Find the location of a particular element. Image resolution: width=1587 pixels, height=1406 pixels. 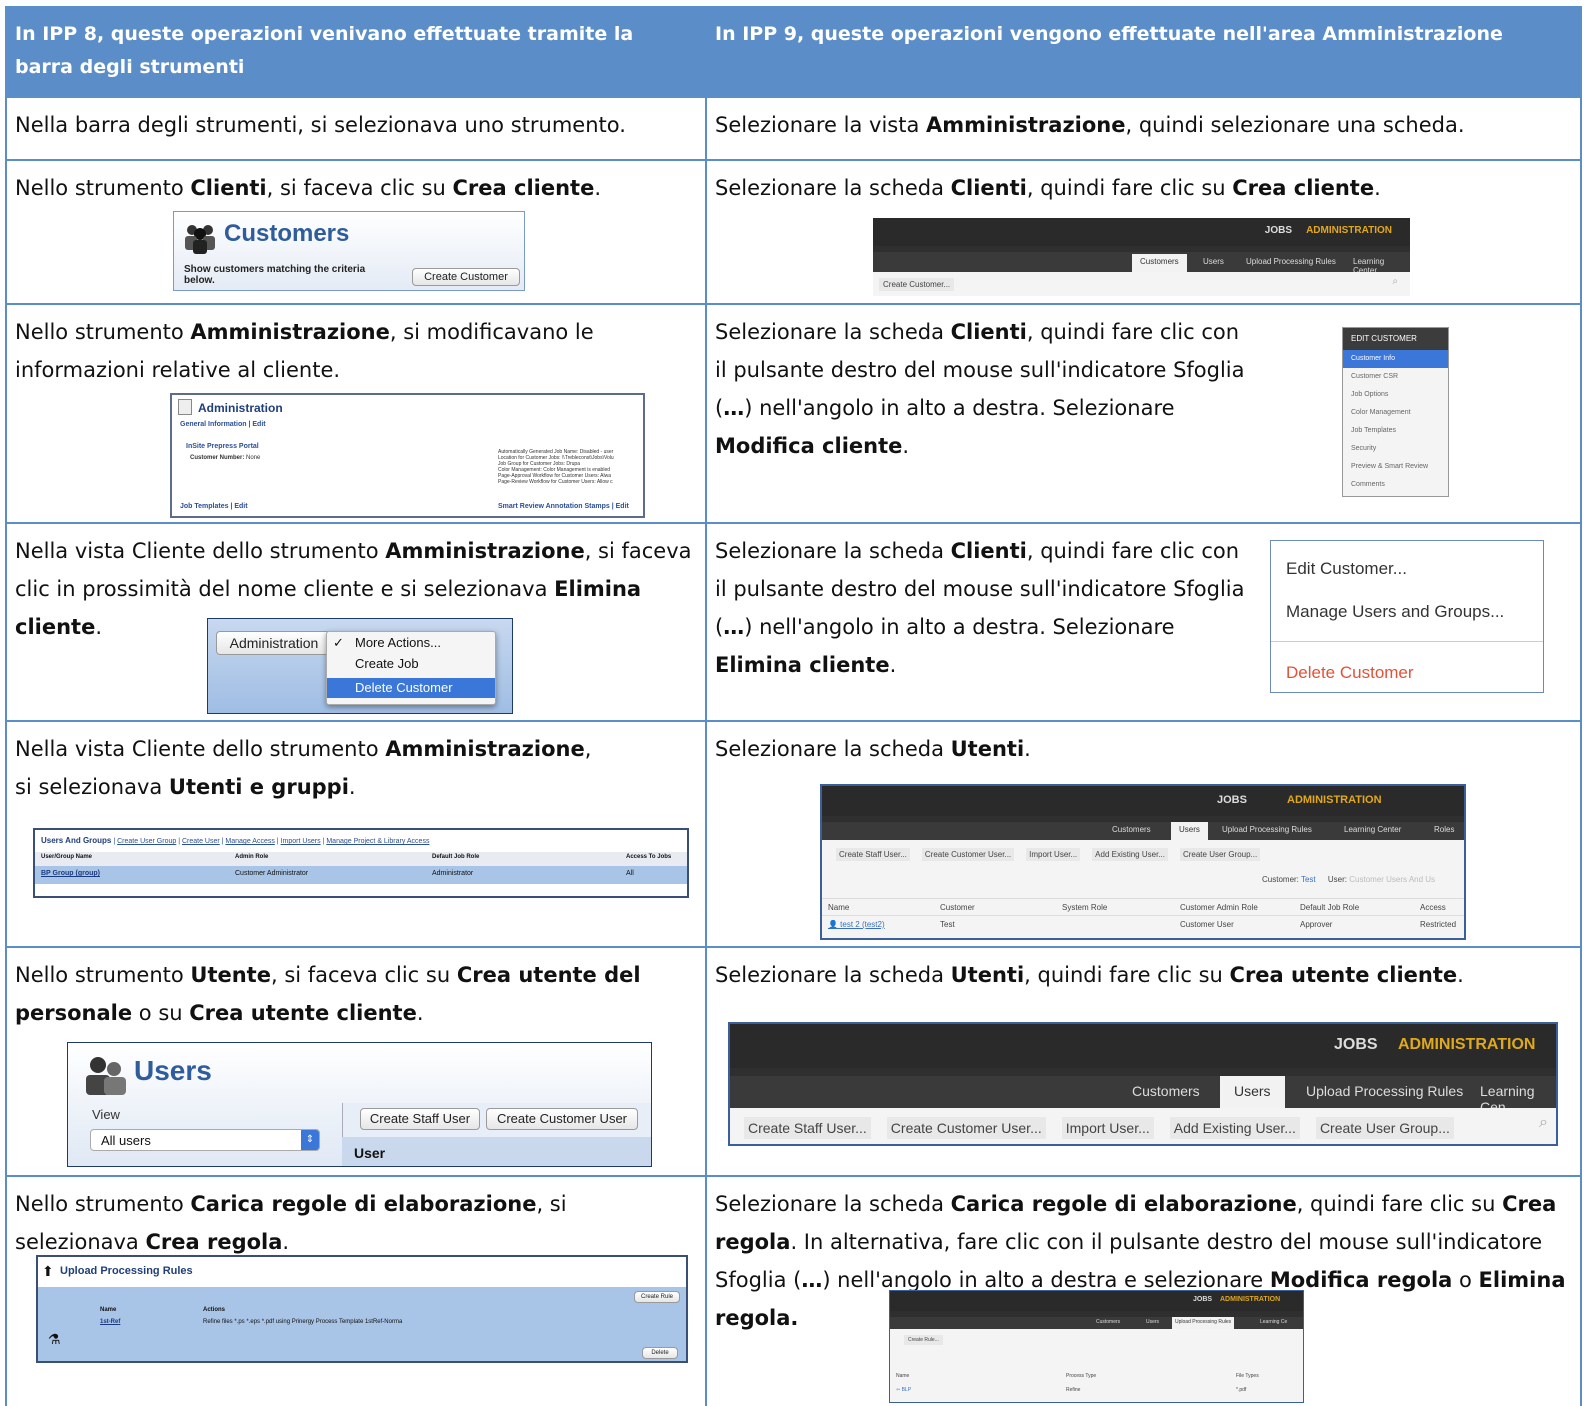

job-templates-link: Job Templates is located at coordinates (204, 506).